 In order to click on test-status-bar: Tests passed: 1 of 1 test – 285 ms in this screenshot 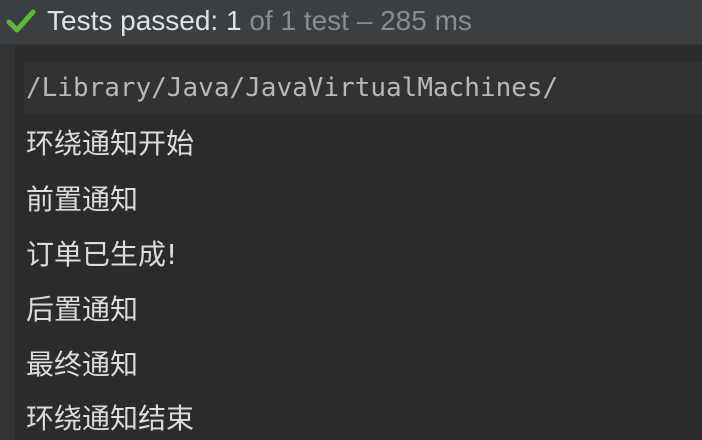, I will do `click(351, 22)`.